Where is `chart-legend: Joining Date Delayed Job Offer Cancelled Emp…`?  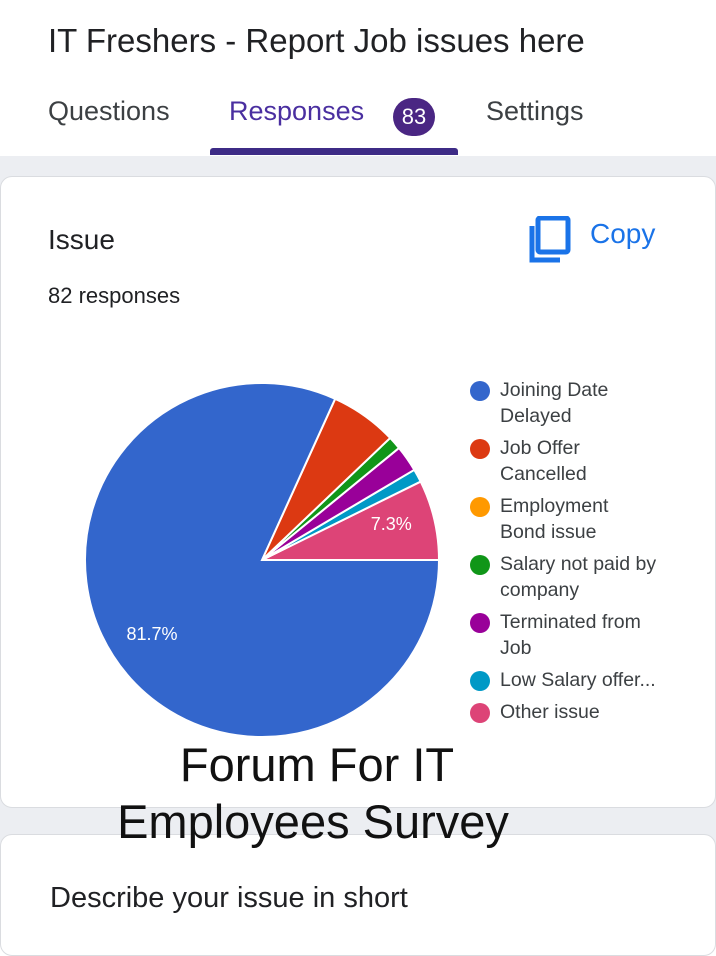 chart-legend: Joining Date Delayed Job Offer Cancelled Emp… is located at coordinates (590, 554).